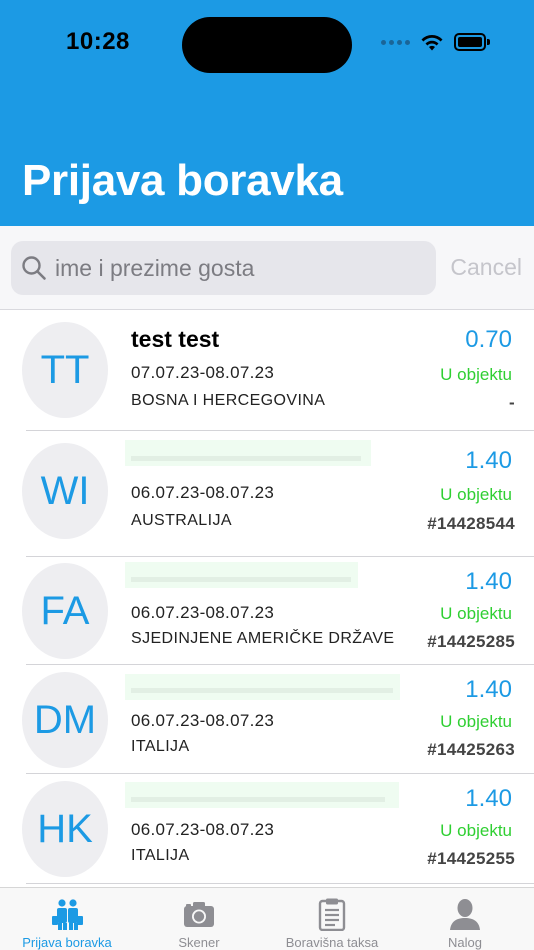  What do you see at coordinates (65, 611) in the screenshot?
I see `guest-avatar: FA` at bounding box center [65, 611].